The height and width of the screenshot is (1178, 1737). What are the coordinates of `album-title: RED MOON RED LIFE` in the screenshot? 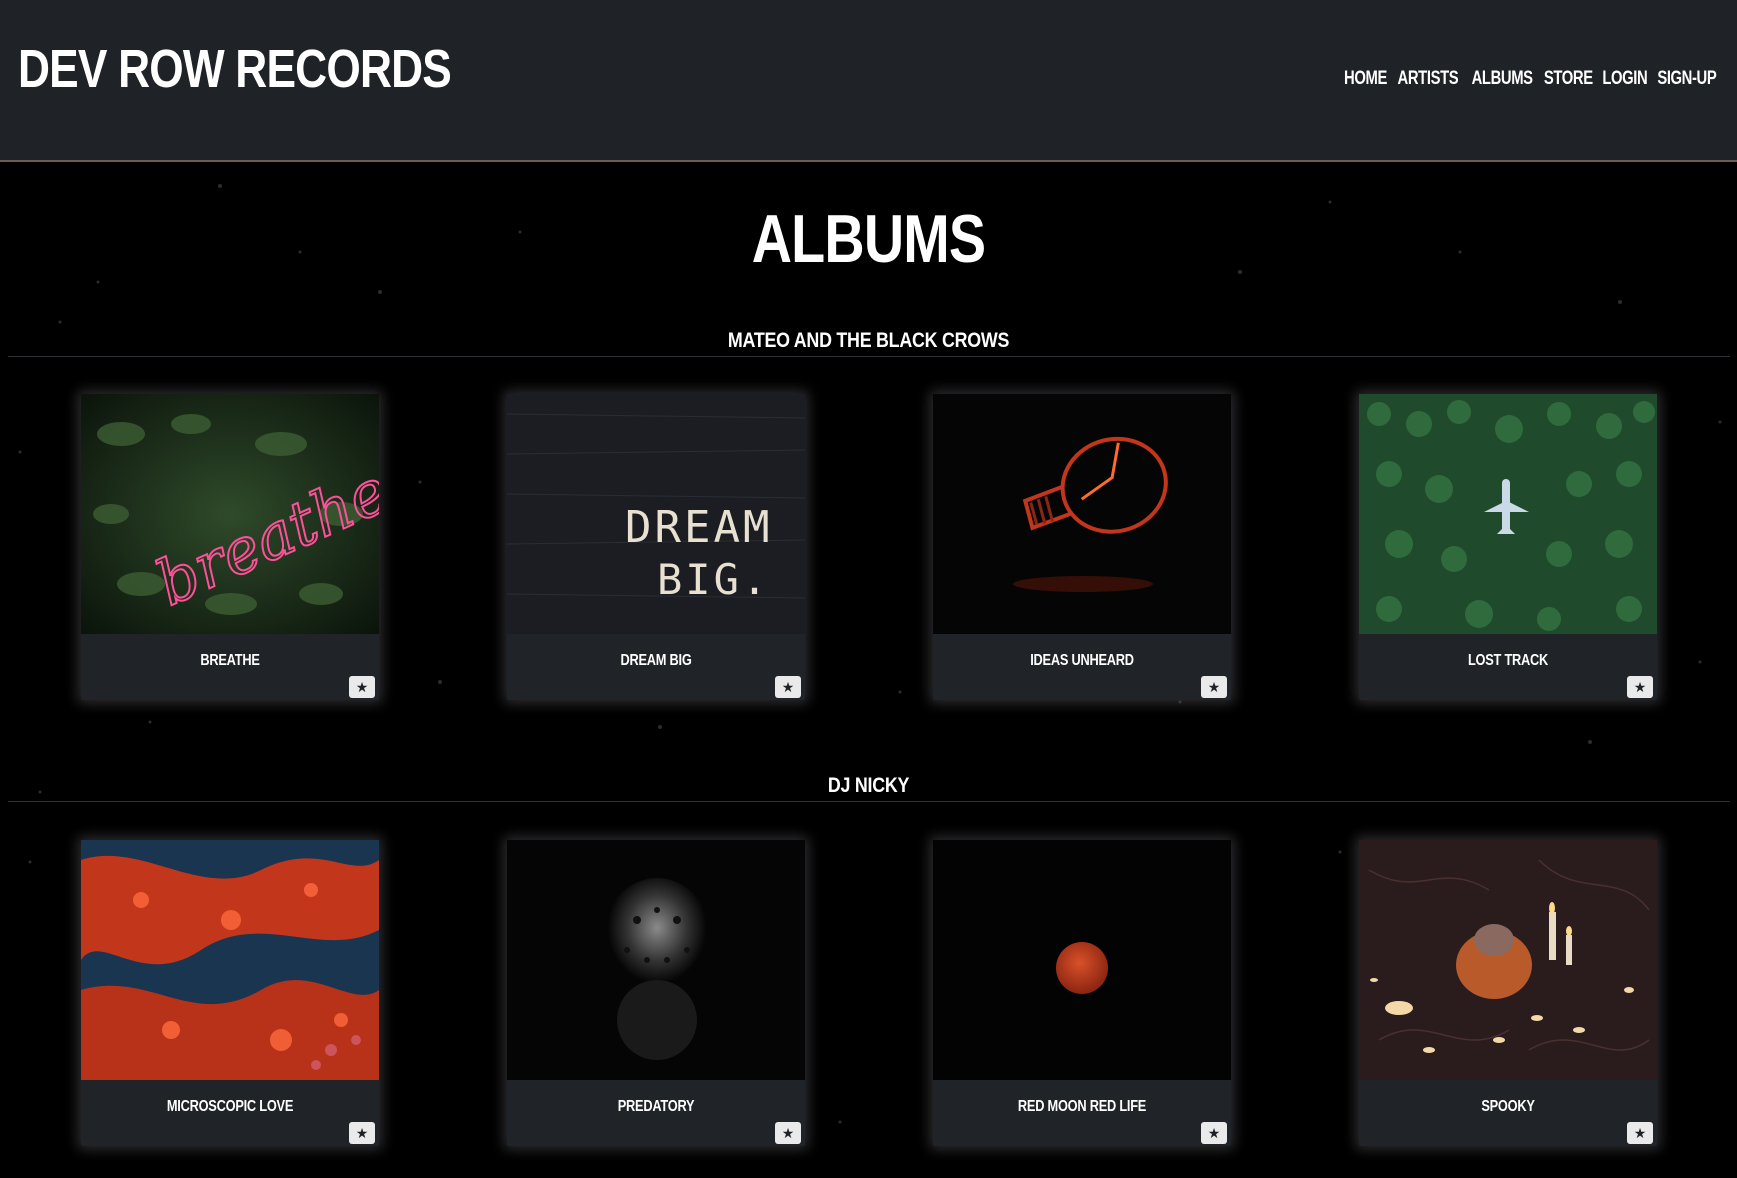 It's located at (1082, 1106).